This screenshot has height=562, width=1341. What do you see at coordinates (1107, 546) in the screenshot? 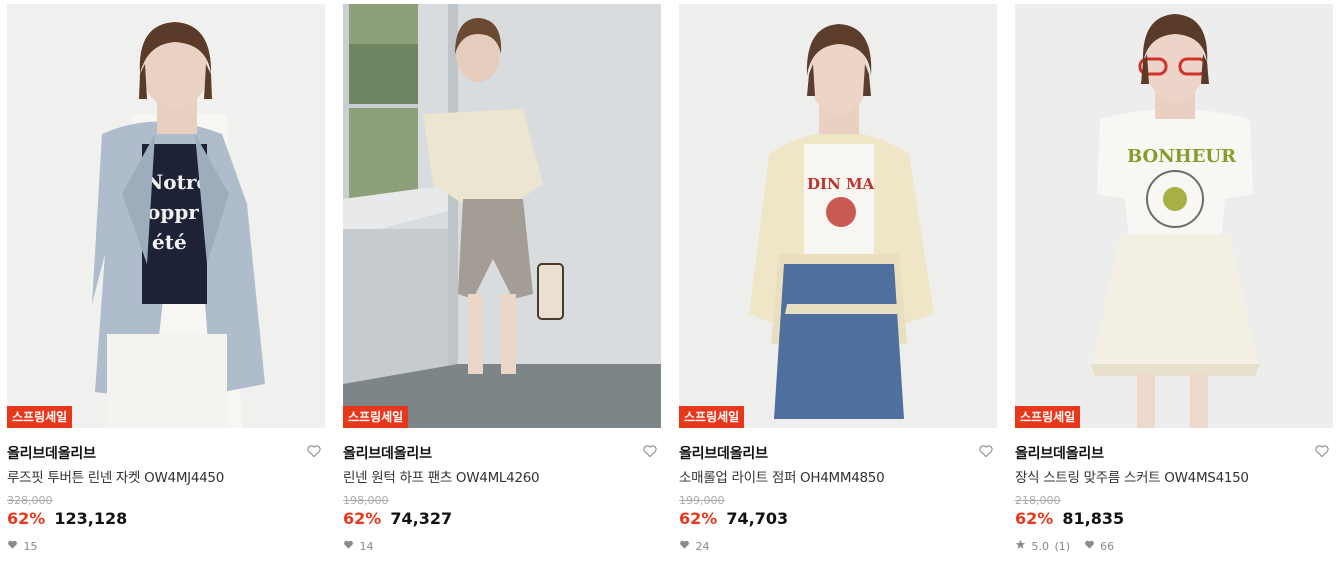
I see `like-count: 66` at bounding box center [1107, 546].